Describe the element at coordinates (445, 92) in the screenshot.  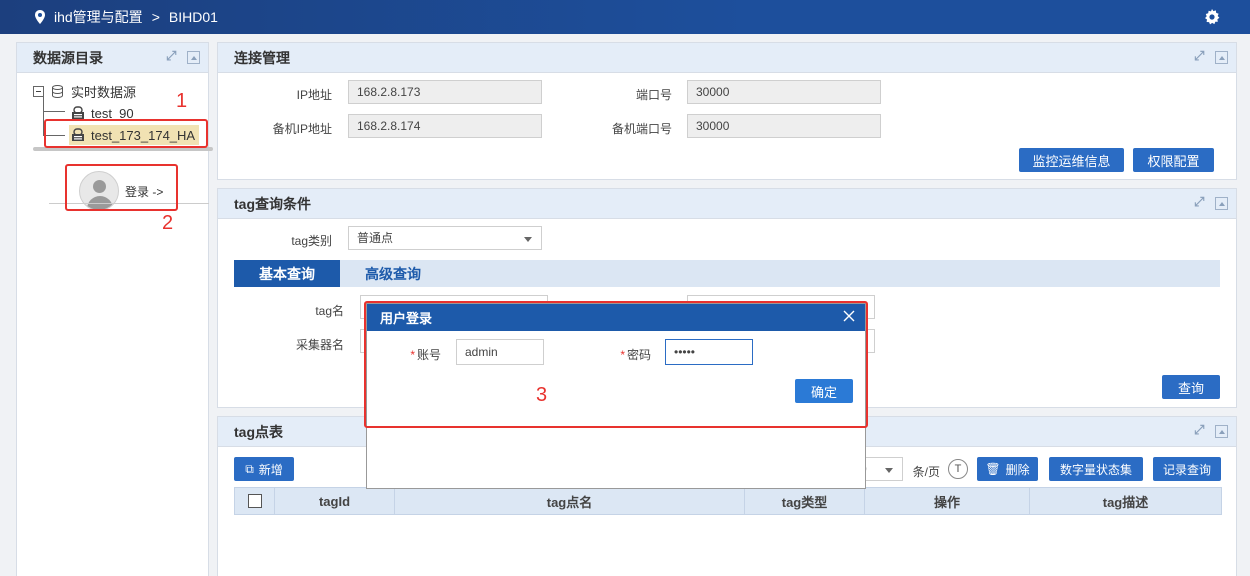
I see `ip-field: 168.2.8.173` at that location.